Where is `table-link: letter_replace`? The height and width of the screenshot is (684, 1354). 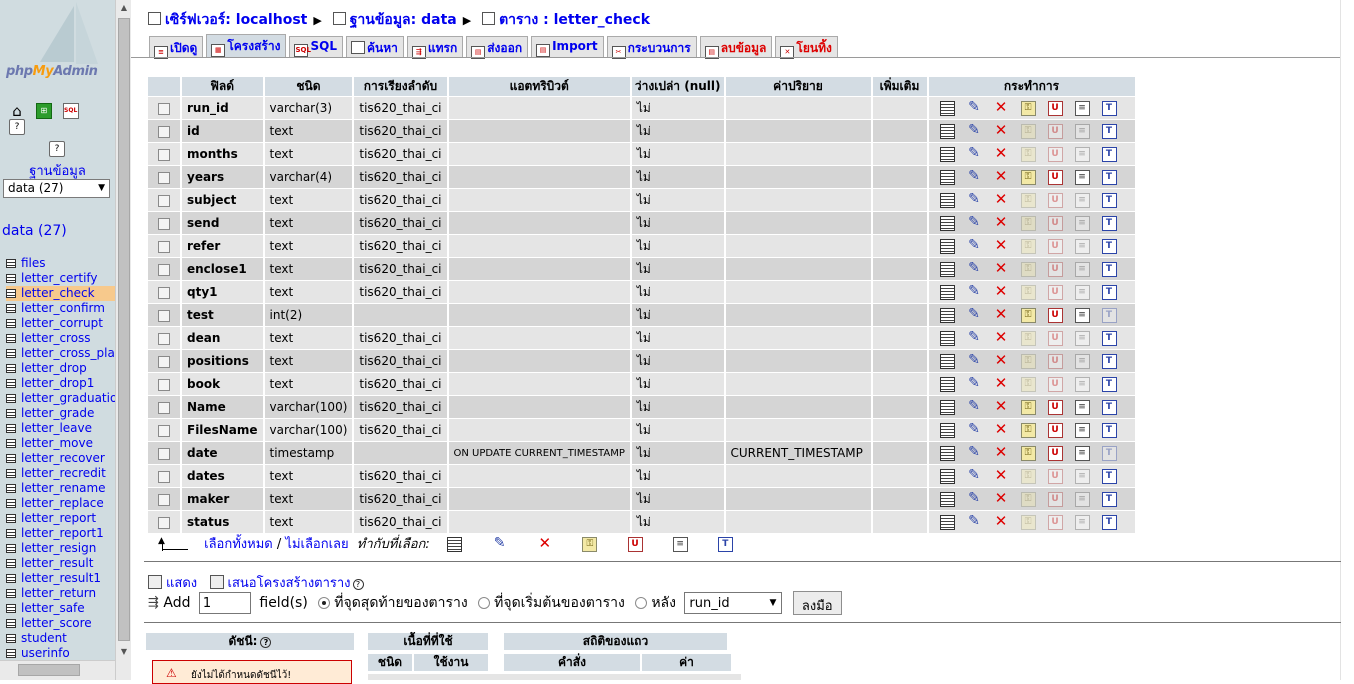
table-link: letter_replace is located at coordinates (62, 503).